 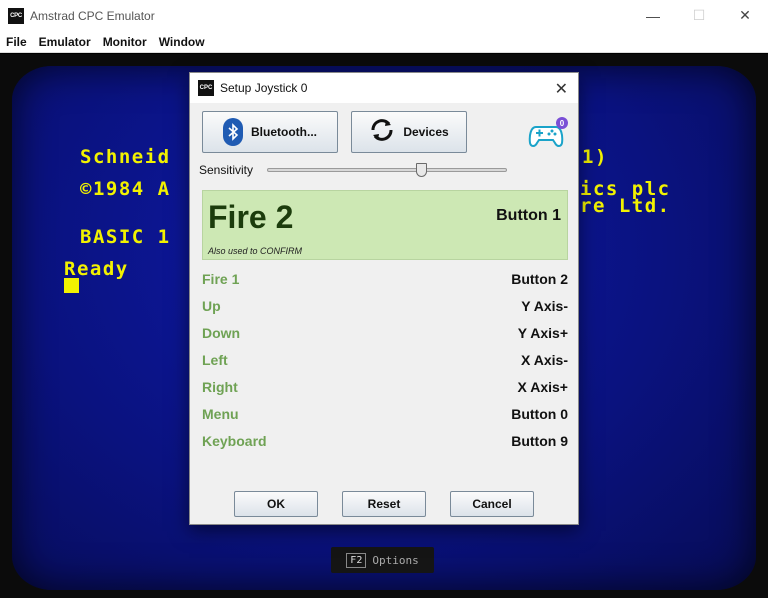 What do you see at coordinates (385, 332) in the screenshot?
I see `mapping-row-down: Down Y Axis+` at bounding box center [385, 332].